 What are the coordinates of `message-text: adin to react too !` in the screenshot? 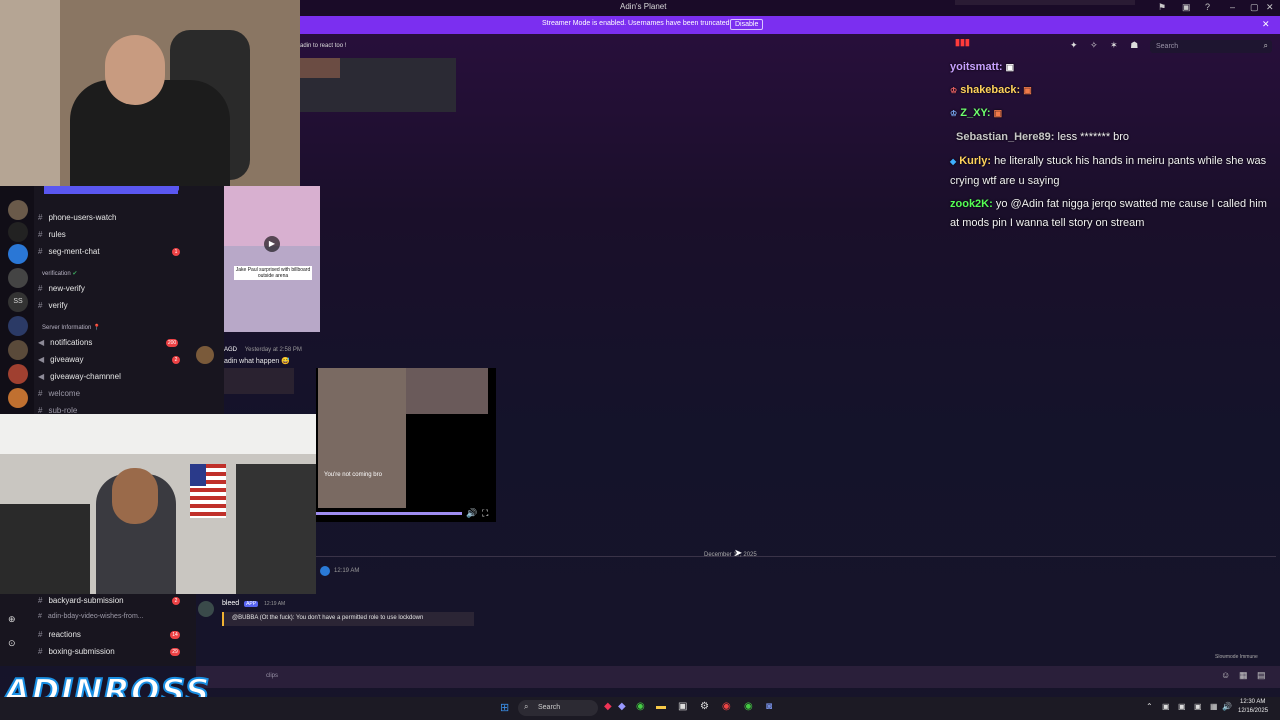 It's located at (323, 46).